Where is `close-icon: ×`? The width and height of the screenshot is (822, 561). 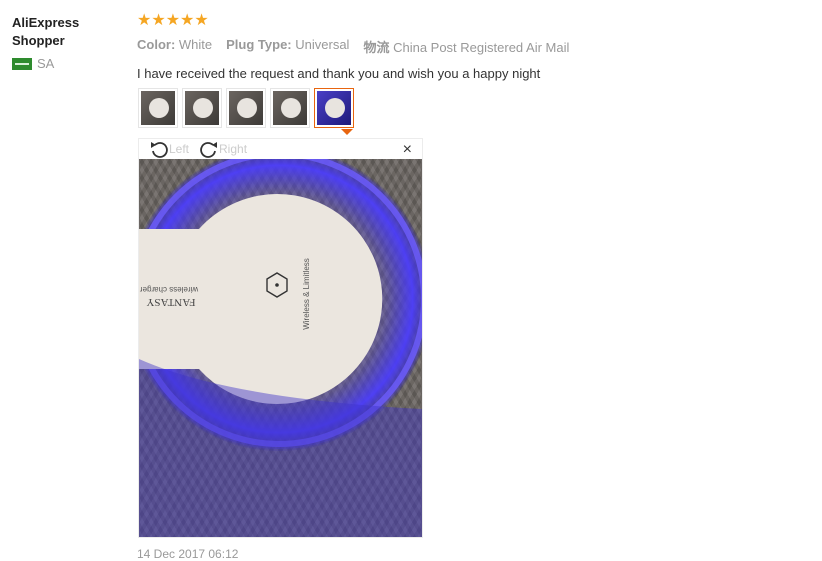
close-icon: × is located at coordinates (407, 150).